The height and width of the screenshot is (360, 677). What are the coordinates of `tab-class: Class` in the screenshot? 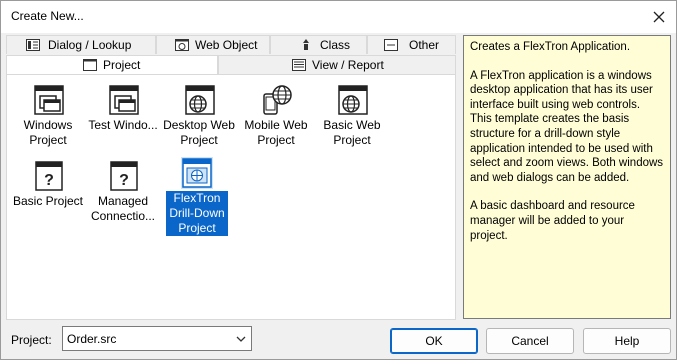 It's located at (318, 44).